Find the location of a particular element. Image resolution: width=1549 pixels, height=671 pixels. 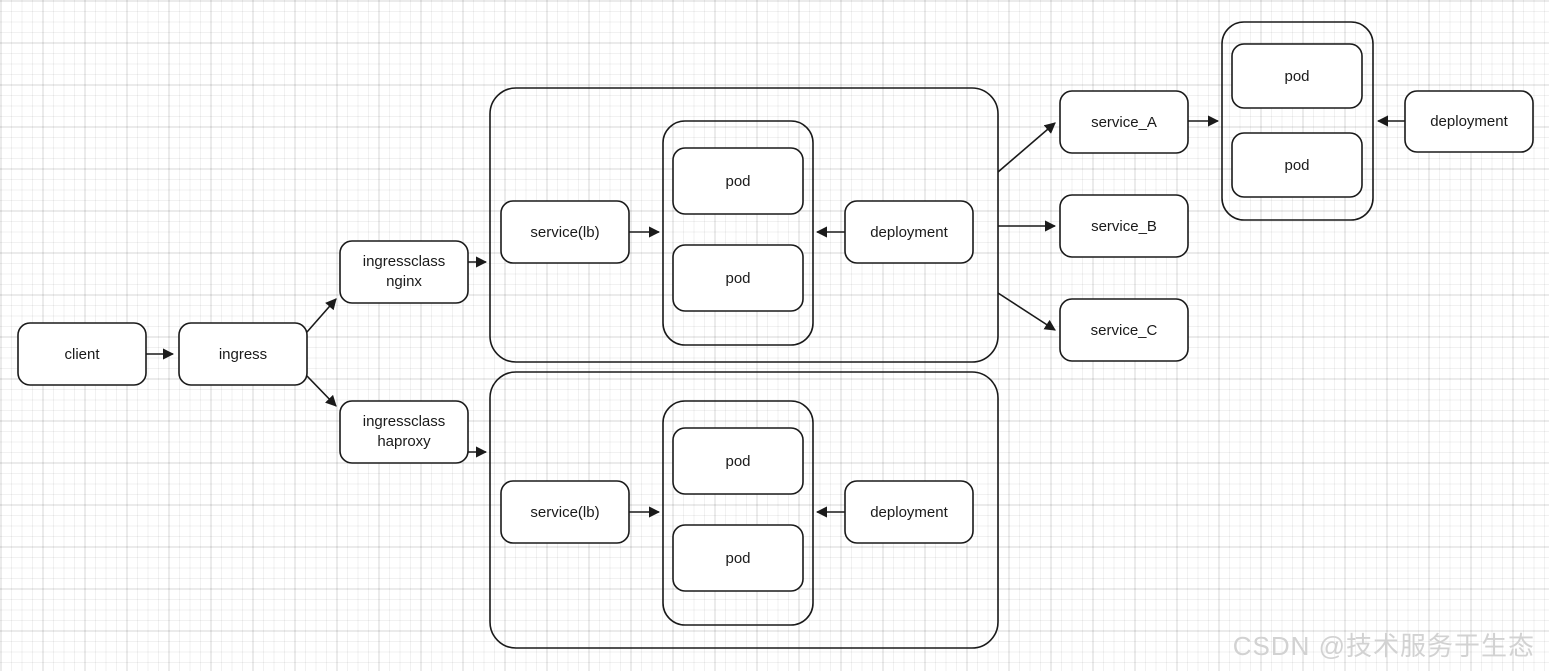

service-c-box is located at coordinates (1124, 330).